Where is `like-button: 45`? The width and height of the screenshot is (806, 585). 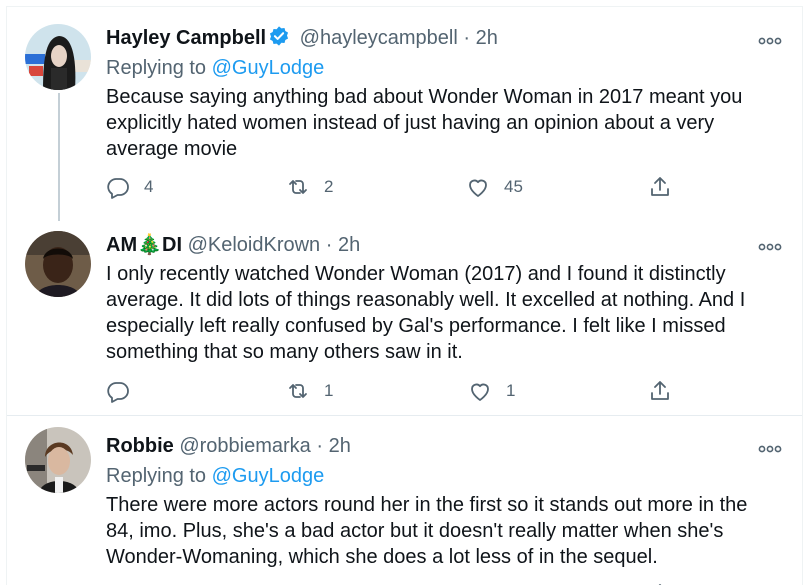 like-button: 45 is located at coordinates (494, 187).